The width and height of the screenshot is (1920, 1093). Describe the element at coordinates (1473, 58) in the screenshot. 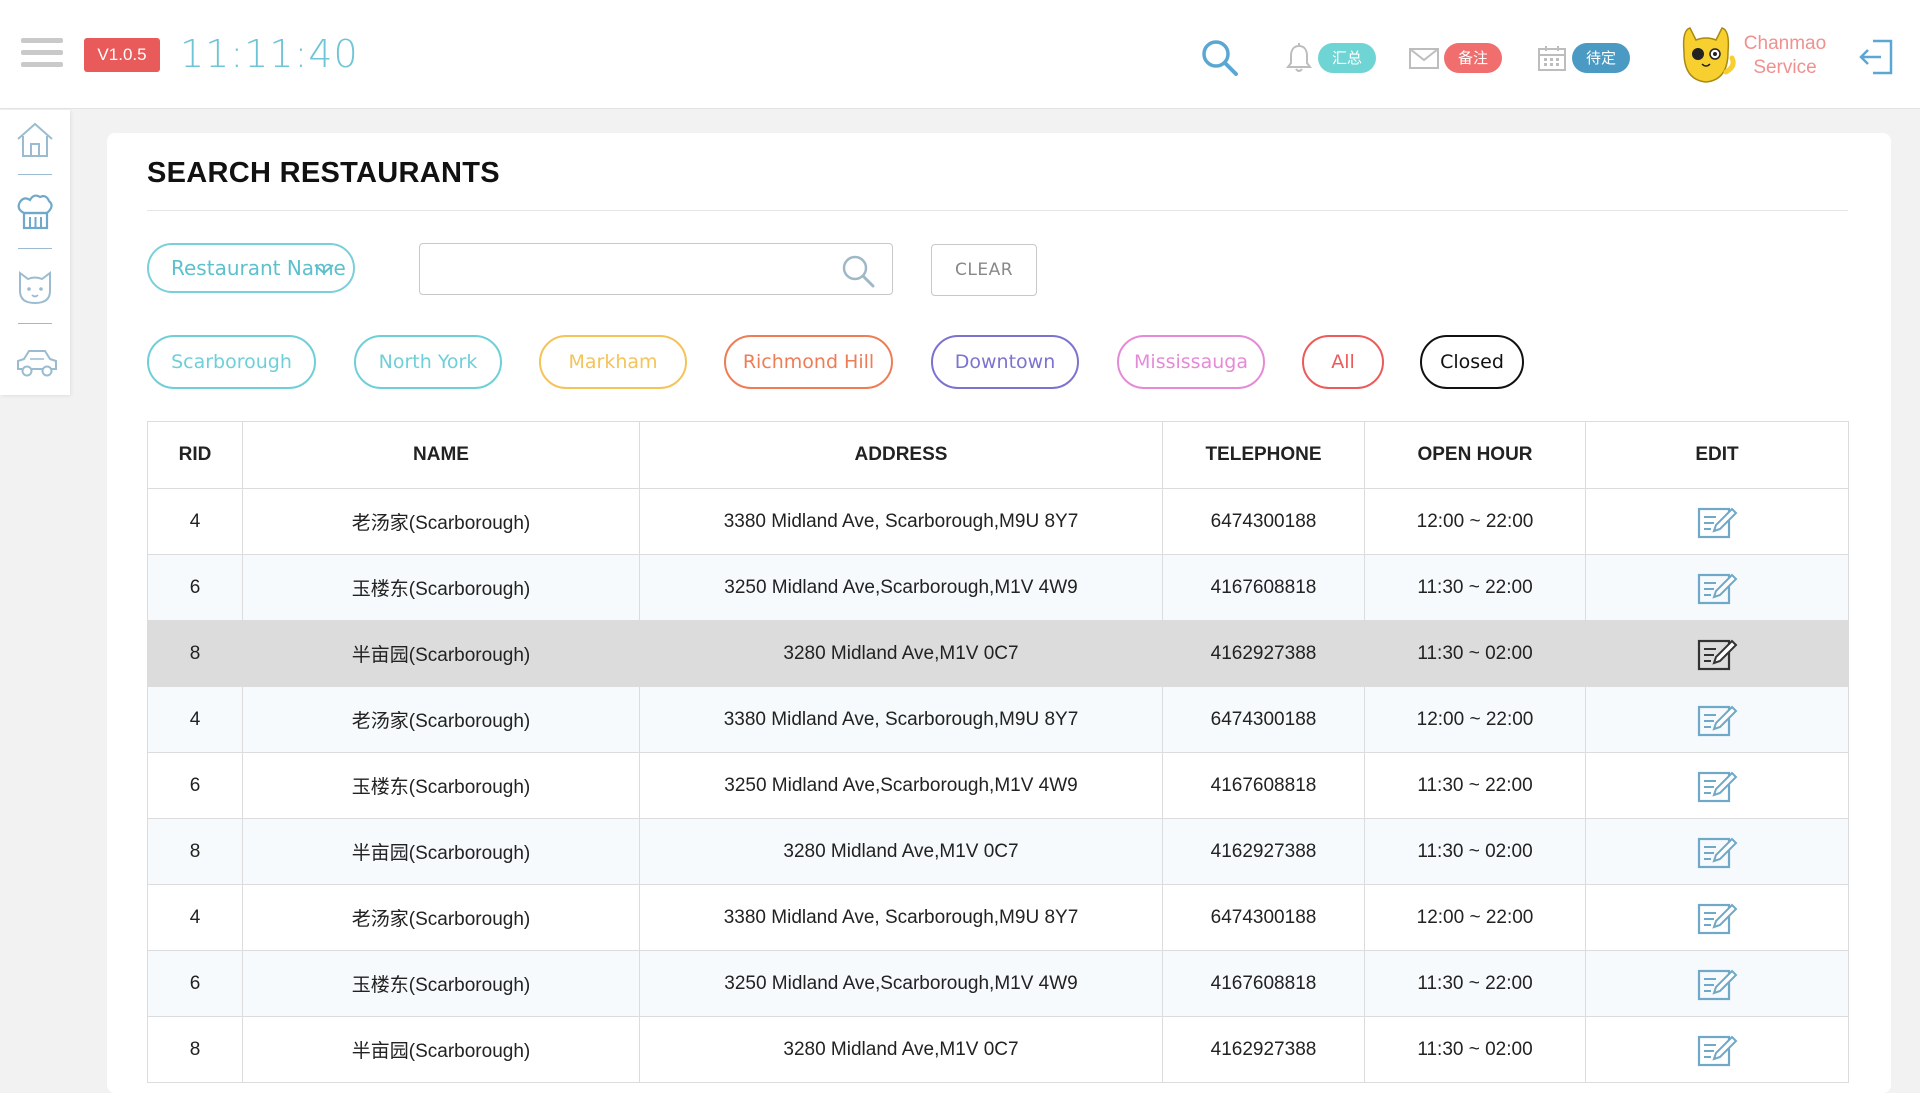

I see `mail-badge: 备注` at that location.